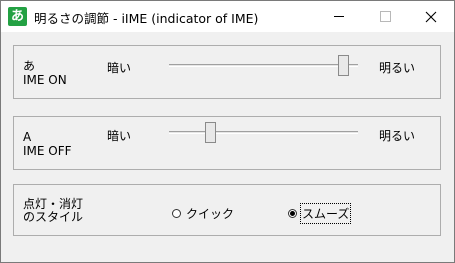  What do you see at coordinates (47, 151) in the screenshot?
I see `ime-off-label-line2: IME OFF` at bounding box center [47, 151].